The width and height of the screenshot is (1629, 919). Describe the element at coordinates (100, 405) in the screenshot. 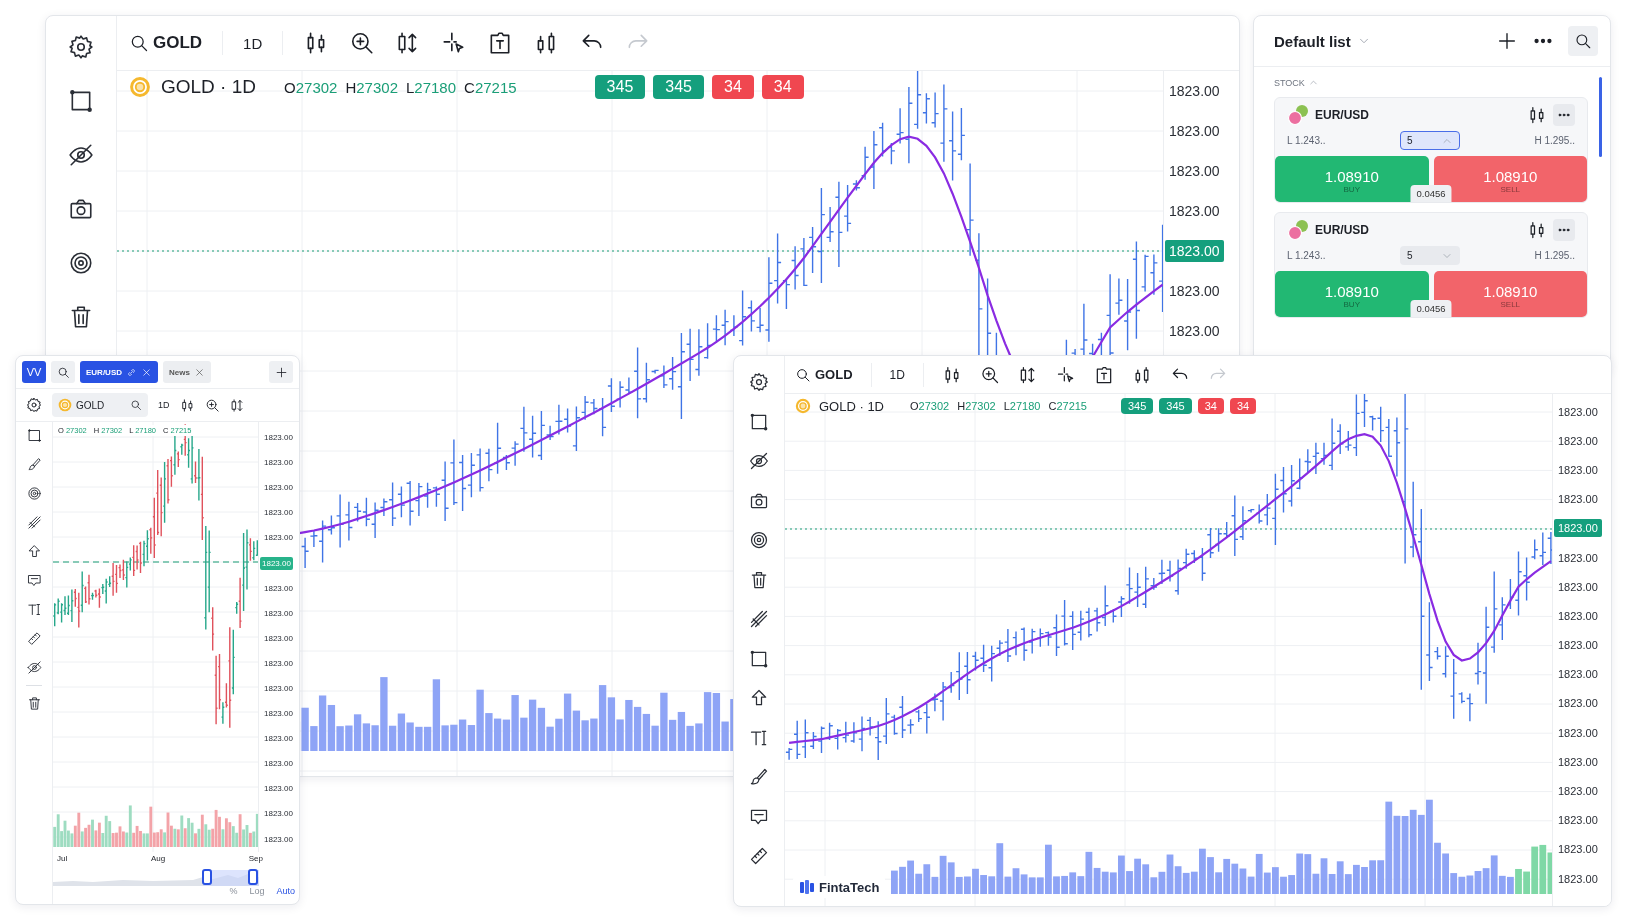

I see `symbol-field: GOLD` at that location.